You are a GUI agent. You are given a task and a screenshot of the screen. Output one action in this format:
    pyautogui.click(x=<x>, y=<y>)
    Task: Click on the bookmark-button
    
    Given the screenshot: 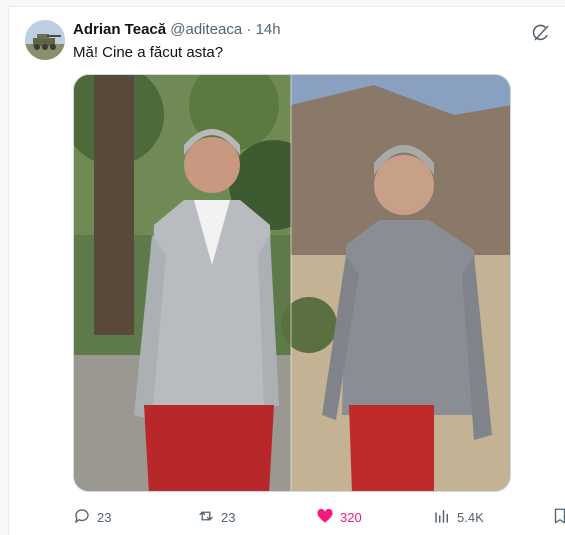 What is the action you would take?
    pyautogui.click(x=558, y=517)
    